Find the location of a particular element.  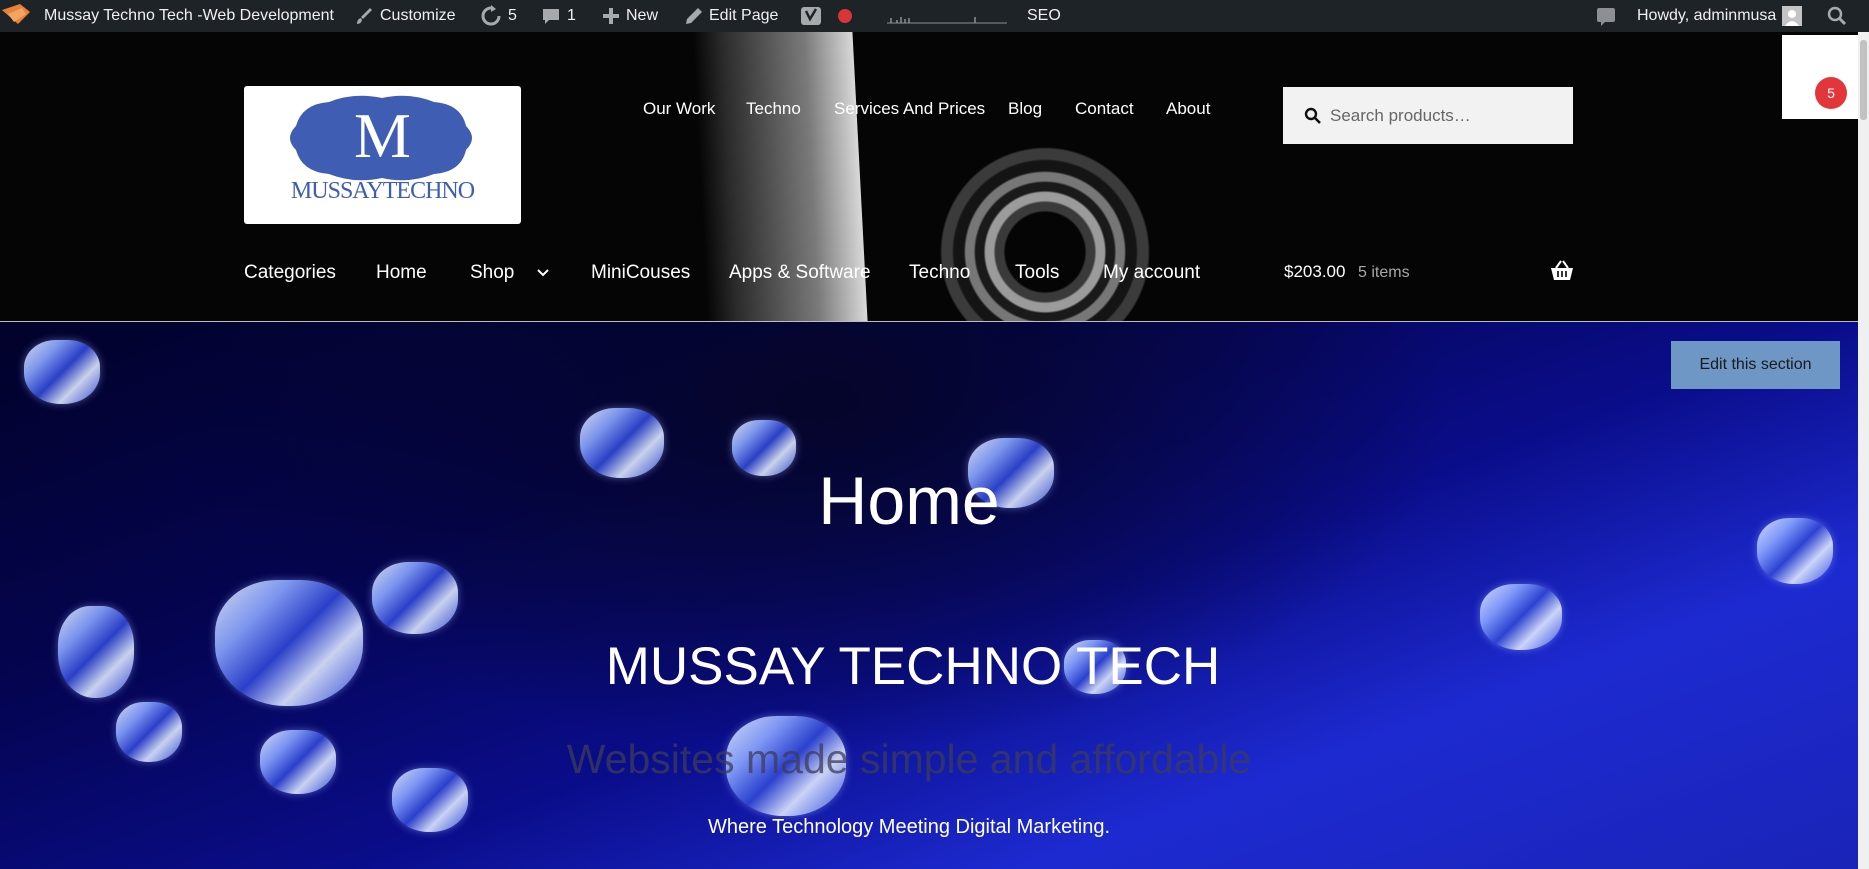

edit-section-button: Edit this section is located at coordinates (1755, 365).